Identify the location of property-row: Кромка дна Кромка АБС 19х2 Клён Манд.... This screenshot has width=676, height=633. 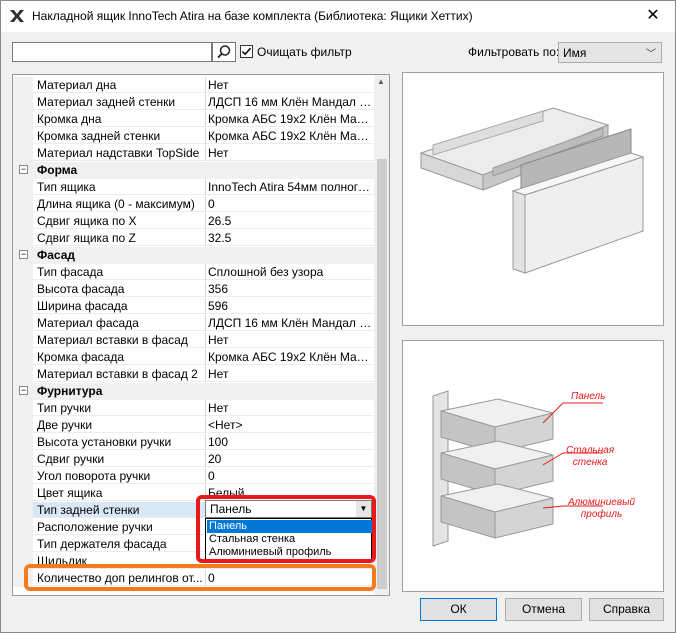
(193, 119).